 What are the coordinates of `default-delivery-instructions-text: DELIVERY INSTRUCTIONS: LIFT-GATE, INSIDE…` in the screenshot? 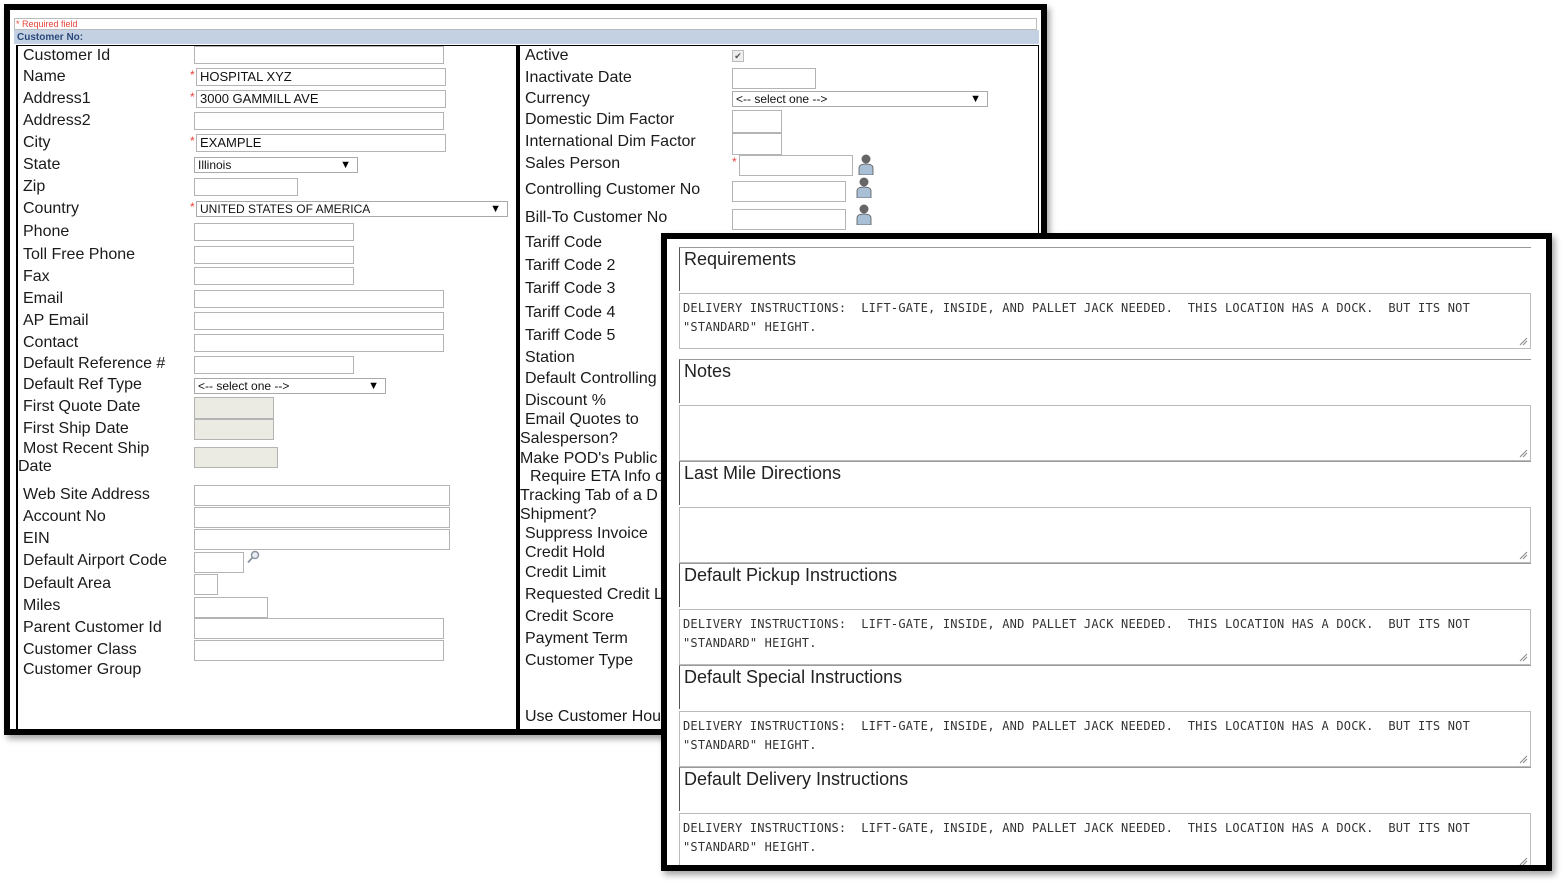 It's located at (1077, 837).